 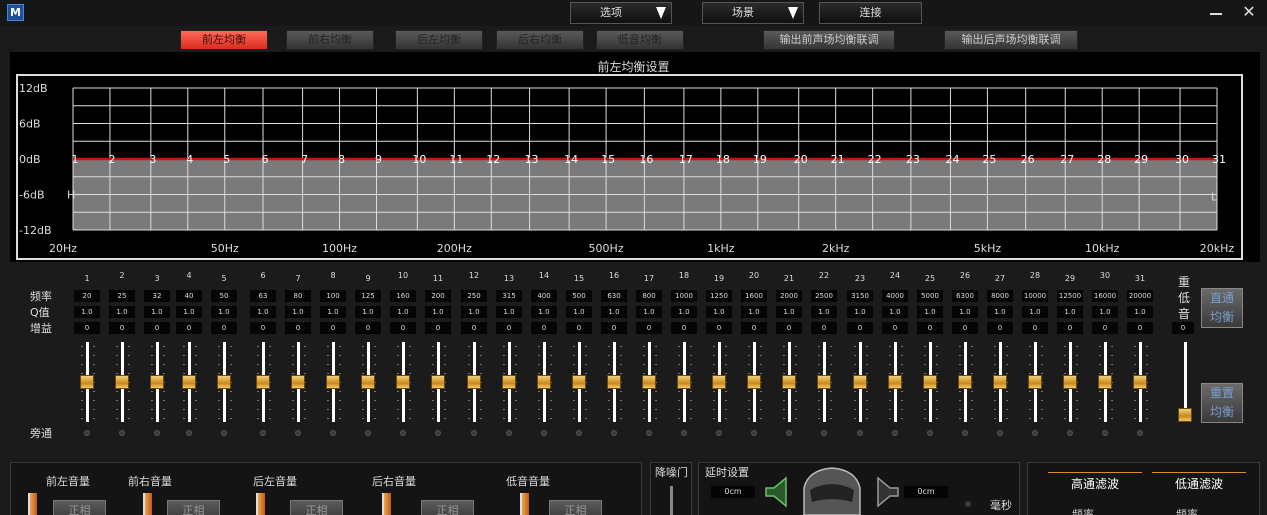 I want to click on band-freq-value: 3150, so click(x=860, y=296).